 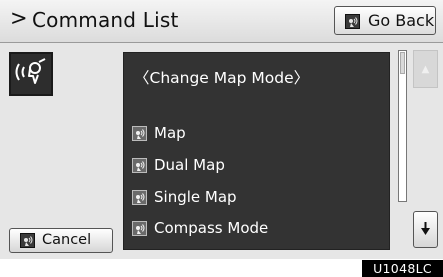 What do you see at coordinates (255, 166) in the screenshot?
I see `list-item: Dual Map` at bounding box center [255, 166].